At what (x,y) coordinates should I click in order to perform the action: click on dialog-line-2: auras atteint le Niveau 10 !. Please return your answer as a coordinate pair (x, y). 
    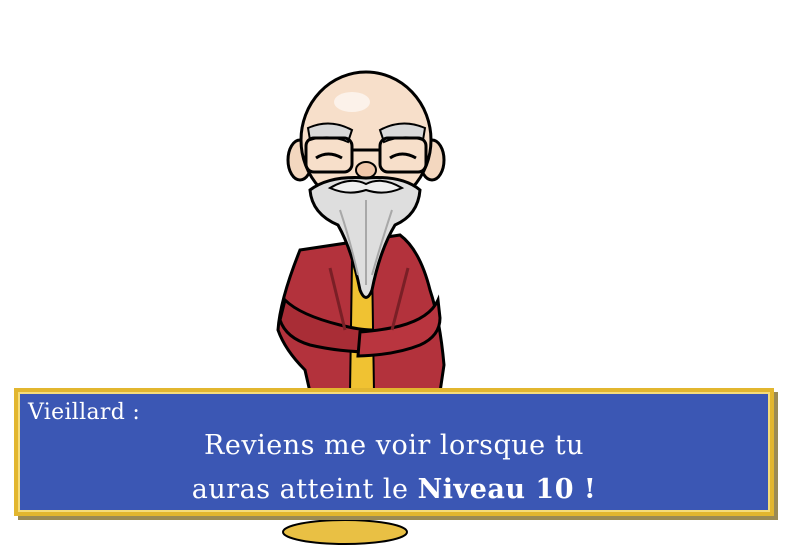
    Looking at the image, I should click on (394, 489).